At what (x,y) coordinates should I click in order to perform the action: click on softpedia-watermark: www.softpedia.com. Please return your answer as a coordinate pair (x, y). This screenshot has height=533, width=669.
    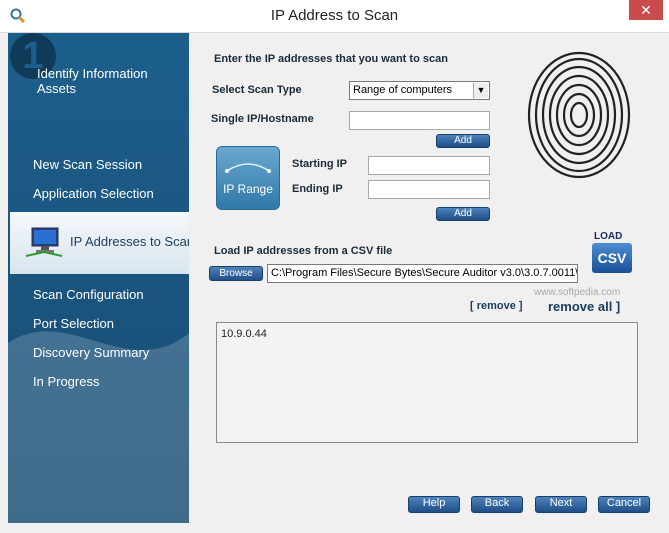
    Looking at the image, I should click on (577, 292).